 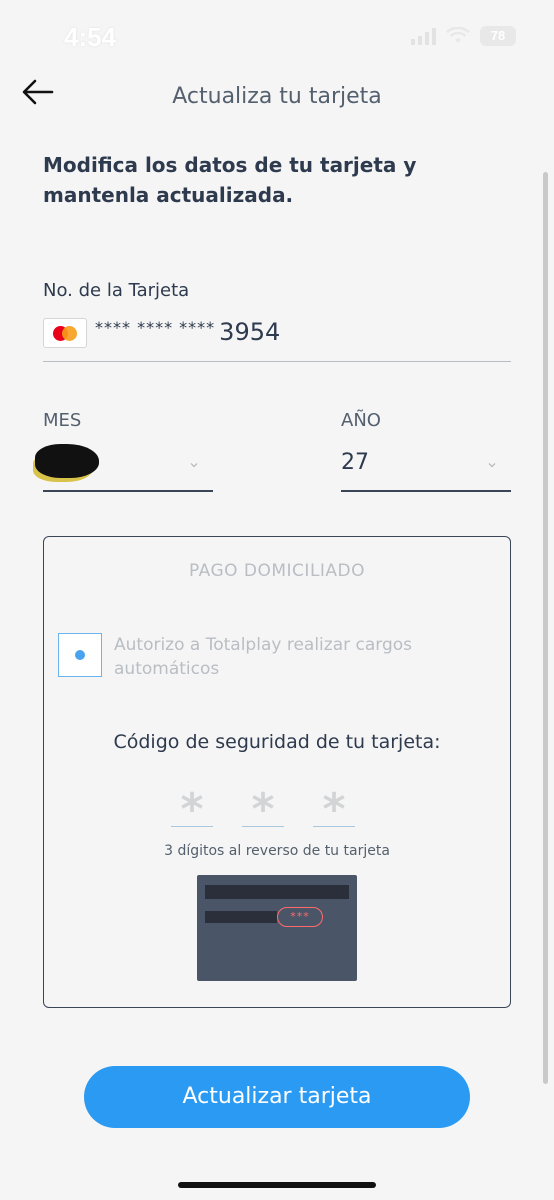 I want to click on card-number-mask: **** **** ****, so click(x=155, y=327).